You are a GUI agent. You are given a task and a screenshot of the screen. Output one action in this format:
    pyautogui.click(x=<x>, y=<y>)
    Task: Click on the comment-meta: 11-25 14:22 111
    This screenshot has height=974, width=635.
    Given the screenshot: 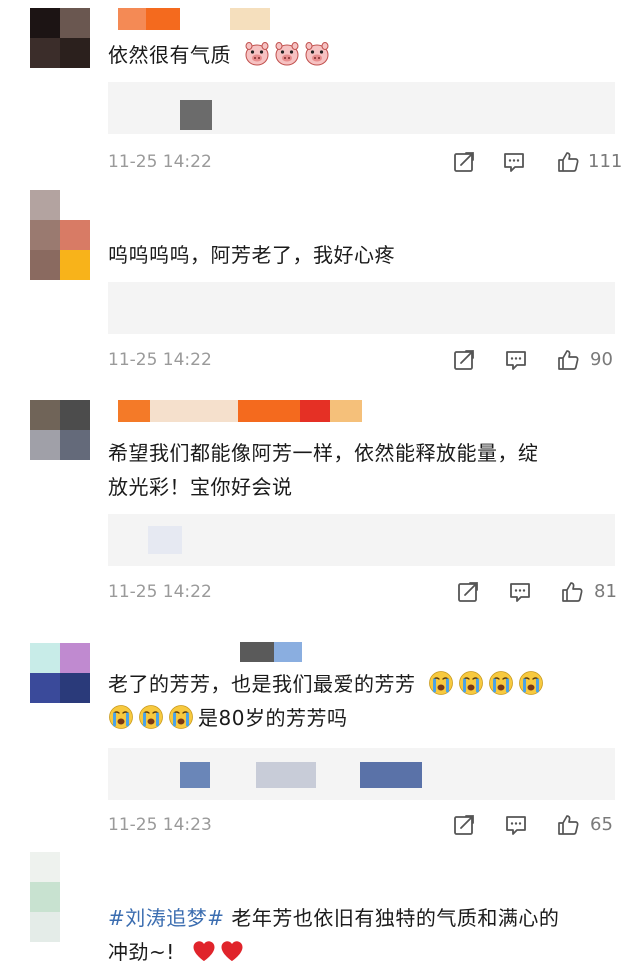 What is the action you would take?
    pyautogui.click(x=365, y=162)
    